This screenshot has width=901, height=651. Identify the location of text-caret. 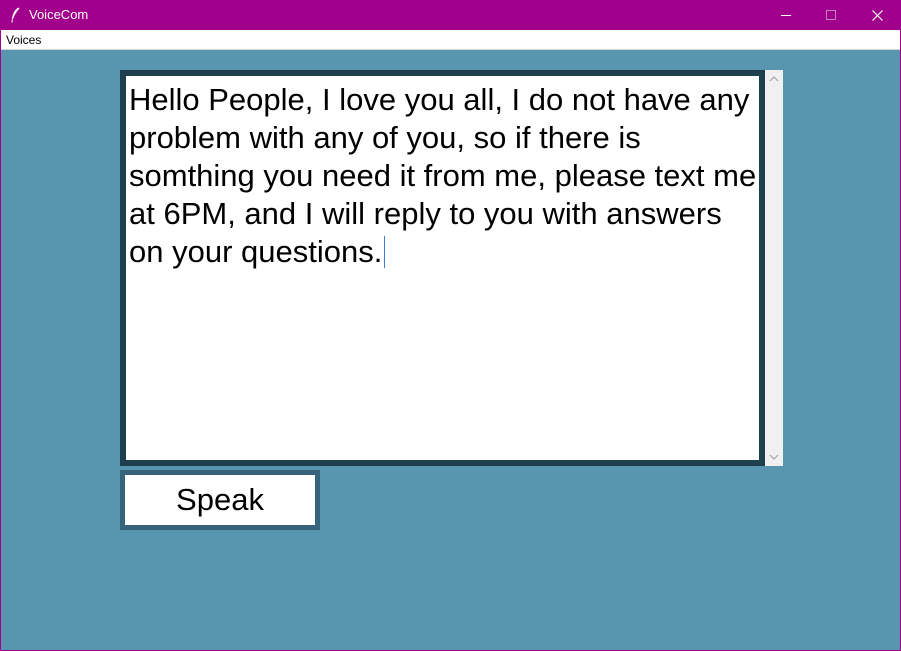
(385, 252).